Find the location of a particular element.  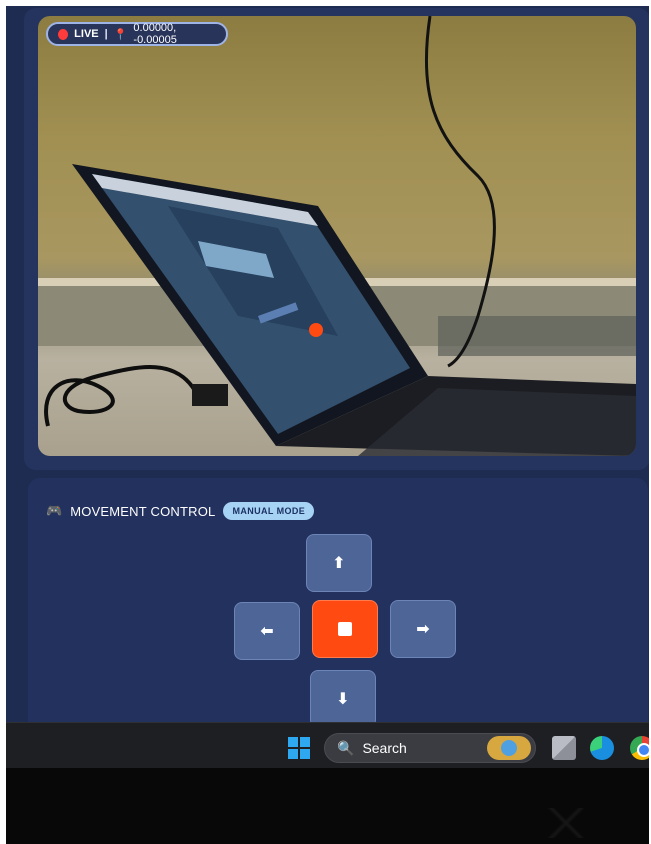

search-label: Search is located at coordinates (384, 748).